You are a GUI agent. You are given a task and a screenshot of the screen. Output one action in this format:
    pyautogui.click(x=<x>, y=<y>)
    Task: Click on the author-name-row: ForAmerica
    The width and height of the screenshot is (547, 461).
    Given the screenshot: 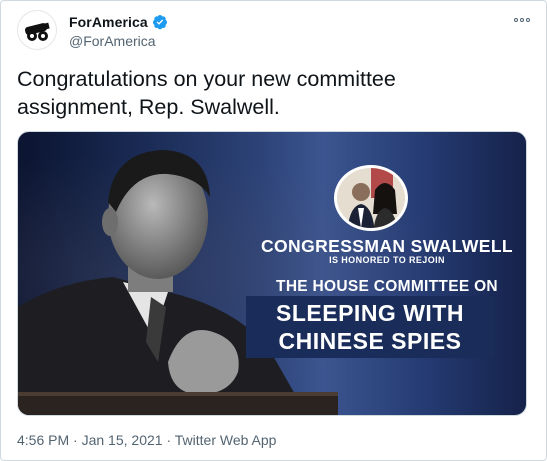 What is the action you would take?
    pyautogui.click(x=118, y=22)
    